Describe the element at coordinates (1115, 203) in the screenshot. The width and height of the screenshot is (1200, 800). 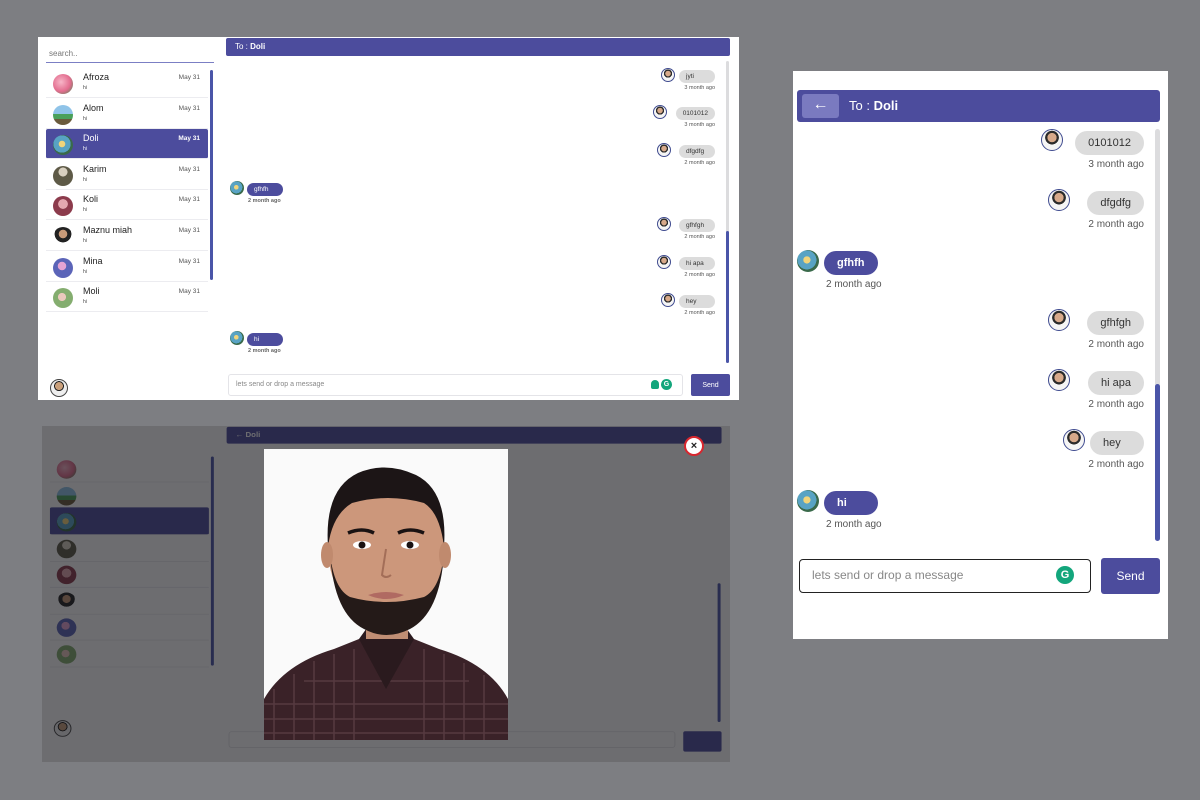
I see `message-bubble: dfgdfg` at that location.